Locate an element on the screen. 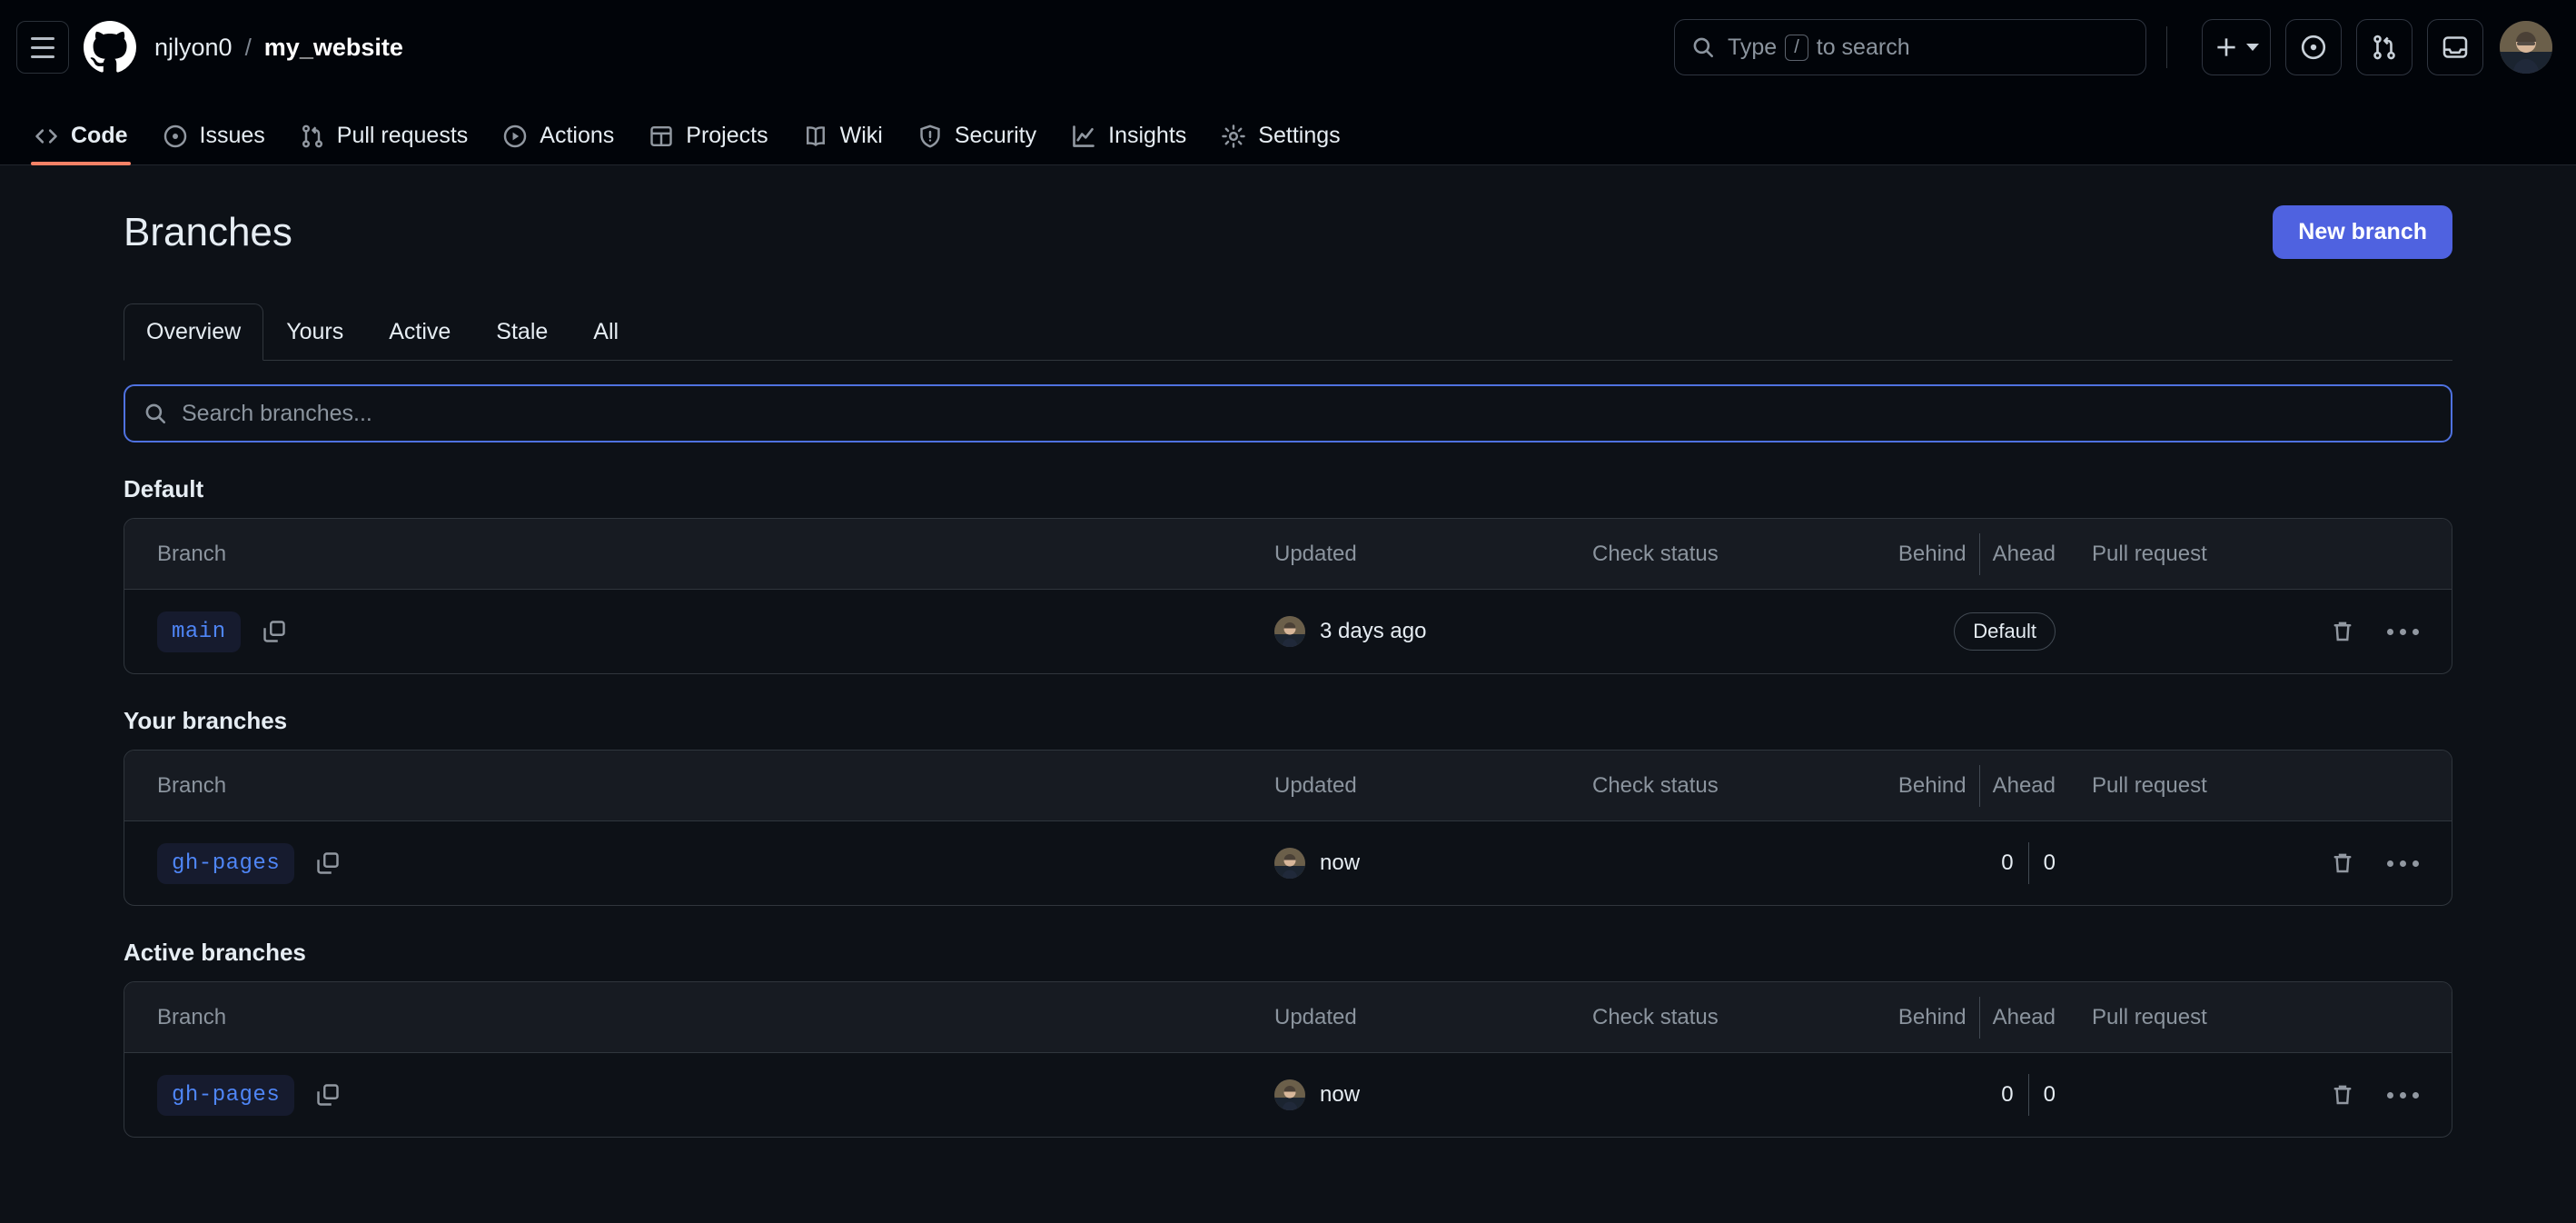 The width and height of the screenshot is (2576, 1223). gear-icon is located at coordinates (1234, 136).